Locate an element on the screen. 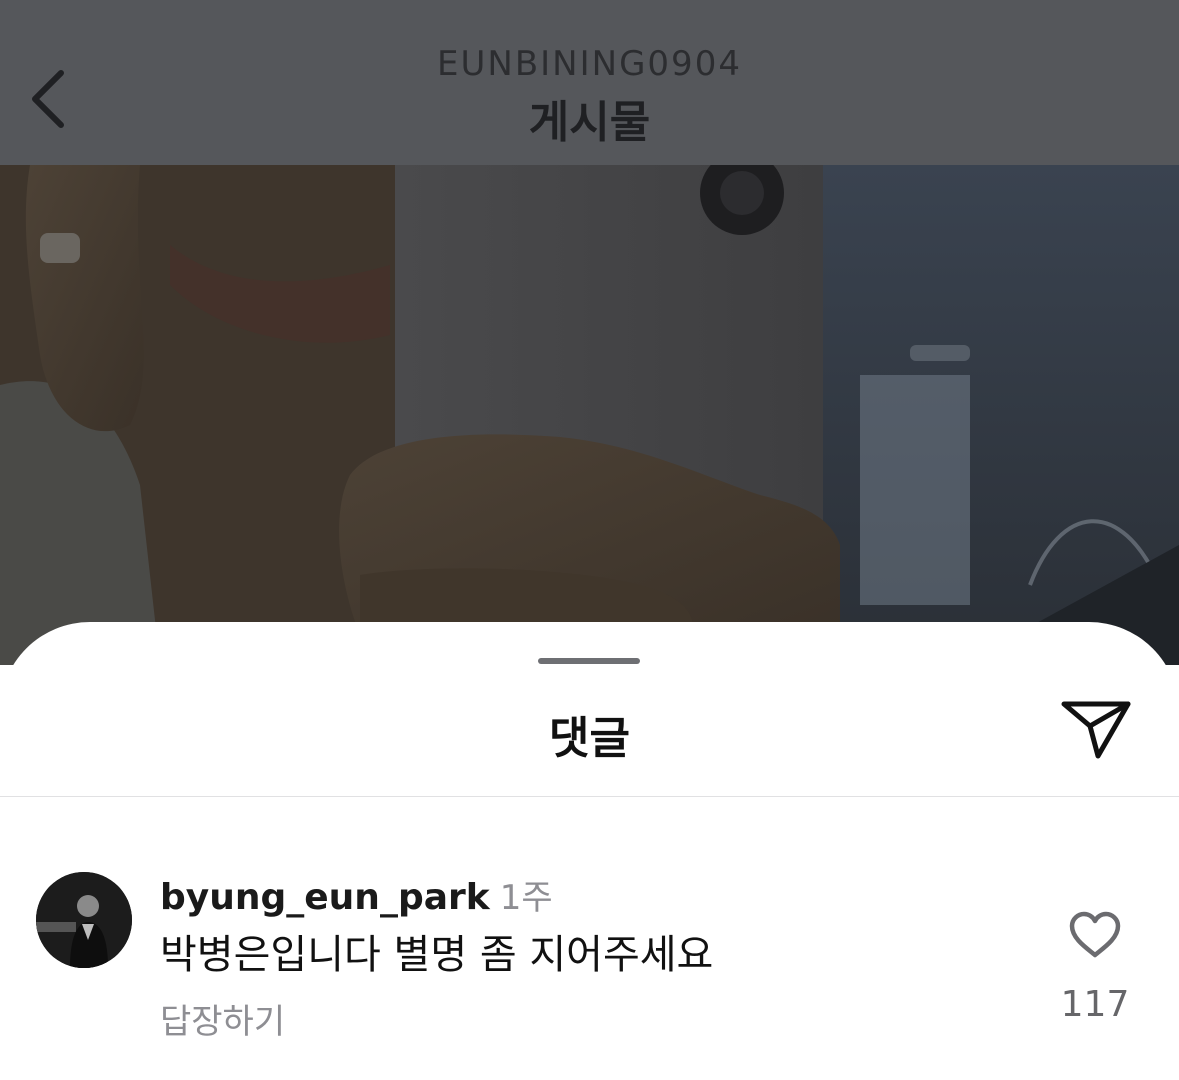 This screenshot has width=1179, height=1080. avatar-photo is located at coordinates (84, 920).